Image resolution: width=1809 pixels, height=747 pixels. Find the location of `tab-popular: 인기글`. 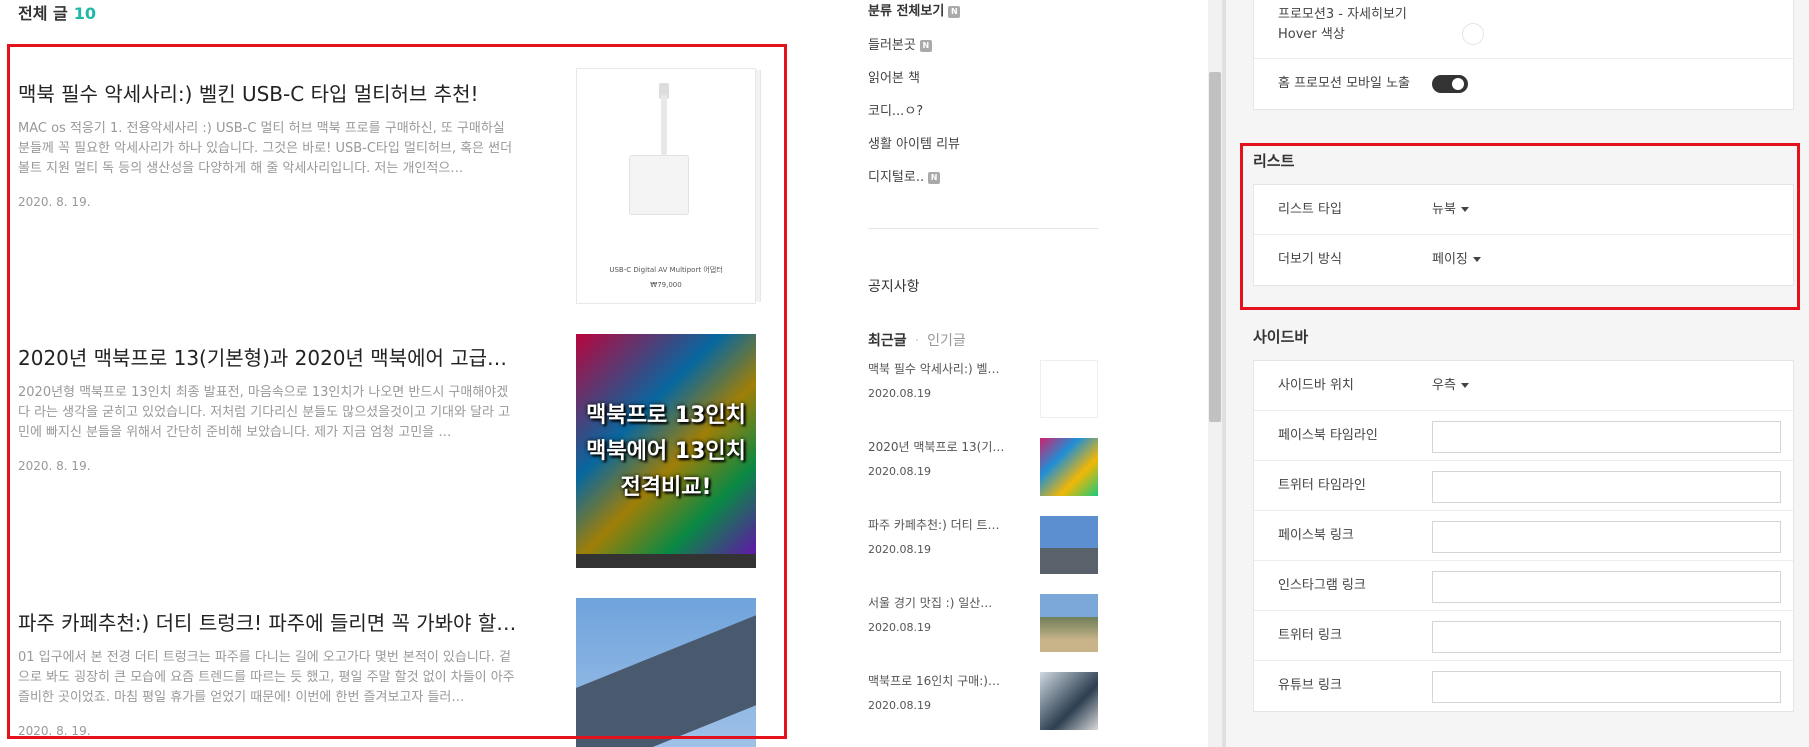

tab-popular: 인기글 is located at coordinates (946, 341).